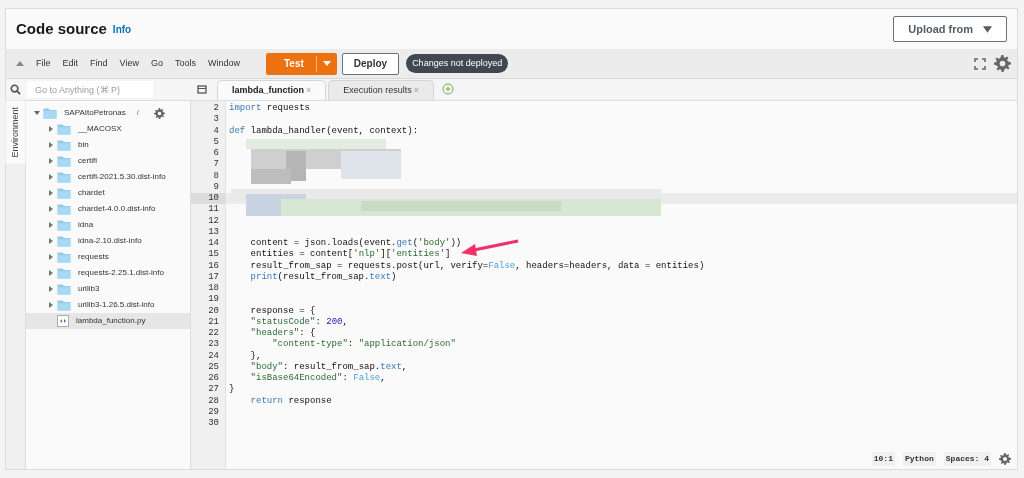  Describe the element at coordinates (213, 401) in the screenshot. I see `line-number: 28` at that location.